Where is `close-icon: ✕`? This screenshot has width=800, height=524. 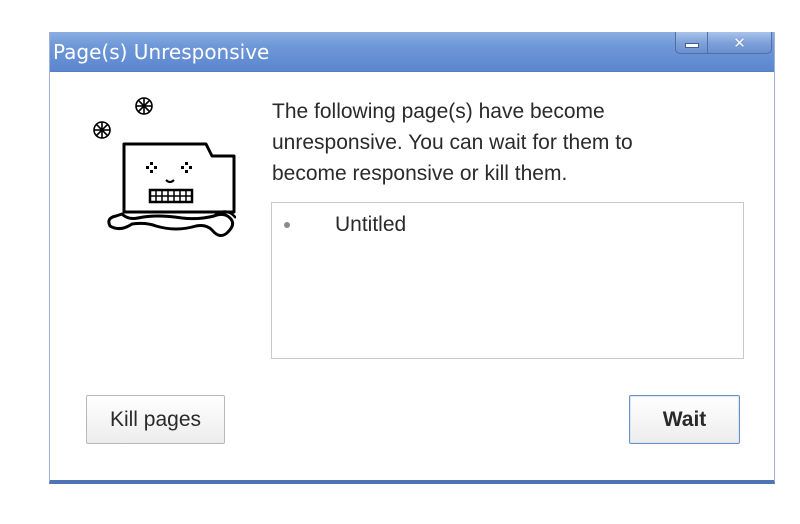
close-icon: ✕ is located at coordinates (739, 42).